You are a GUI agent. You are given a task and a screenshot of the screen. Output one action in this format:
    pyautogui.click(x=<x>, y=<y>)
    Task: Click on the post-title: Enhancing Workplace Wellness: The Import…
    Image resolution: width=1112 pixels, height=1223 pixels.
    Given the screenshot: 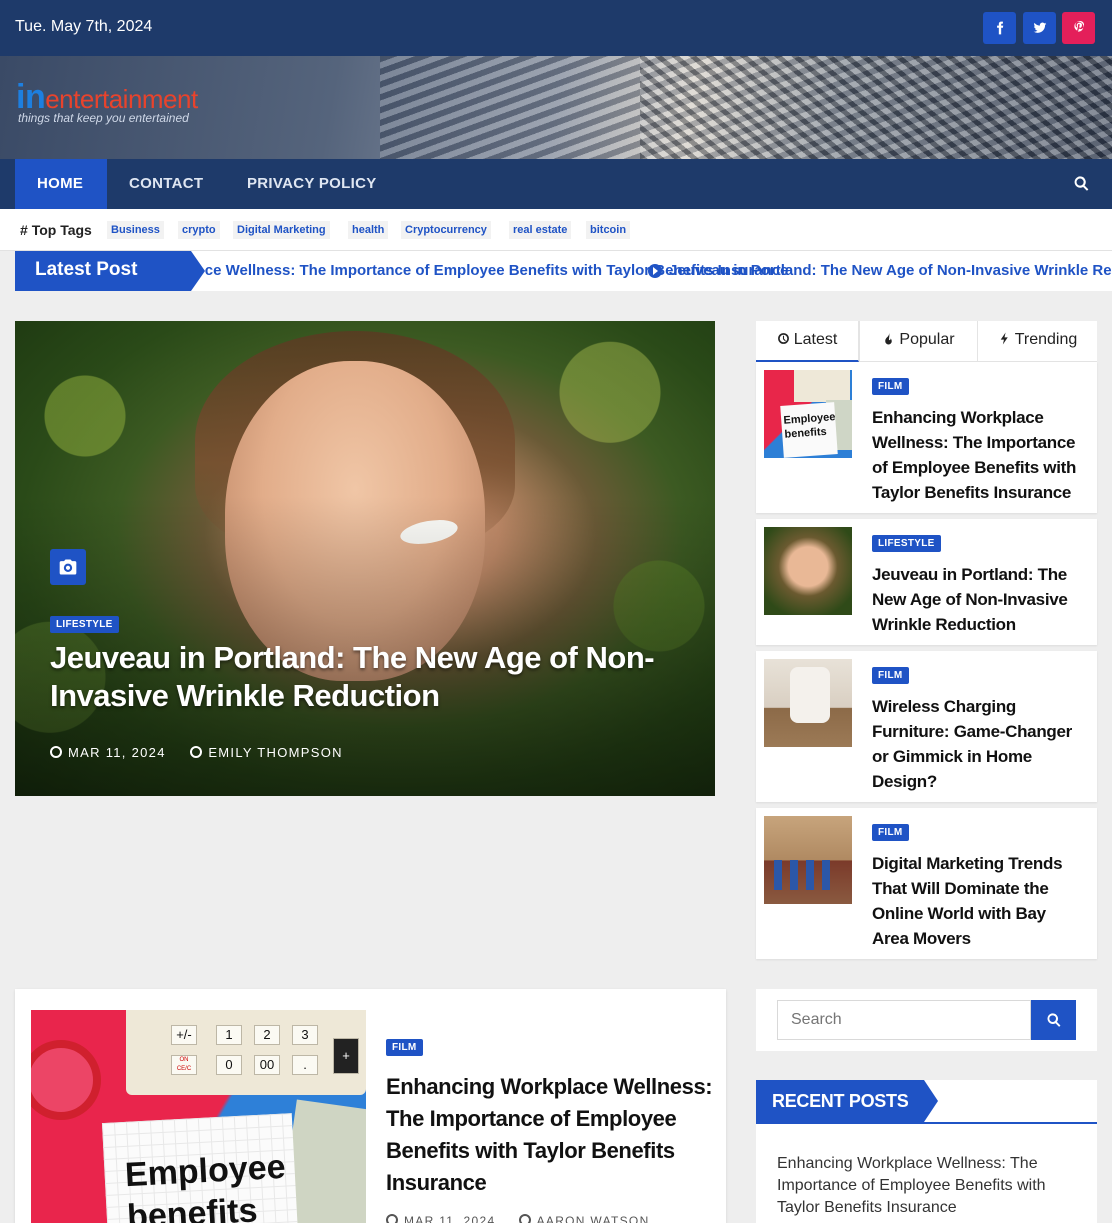 What is the action you would take?
    pyautogui.click(x=977, y=455)
    